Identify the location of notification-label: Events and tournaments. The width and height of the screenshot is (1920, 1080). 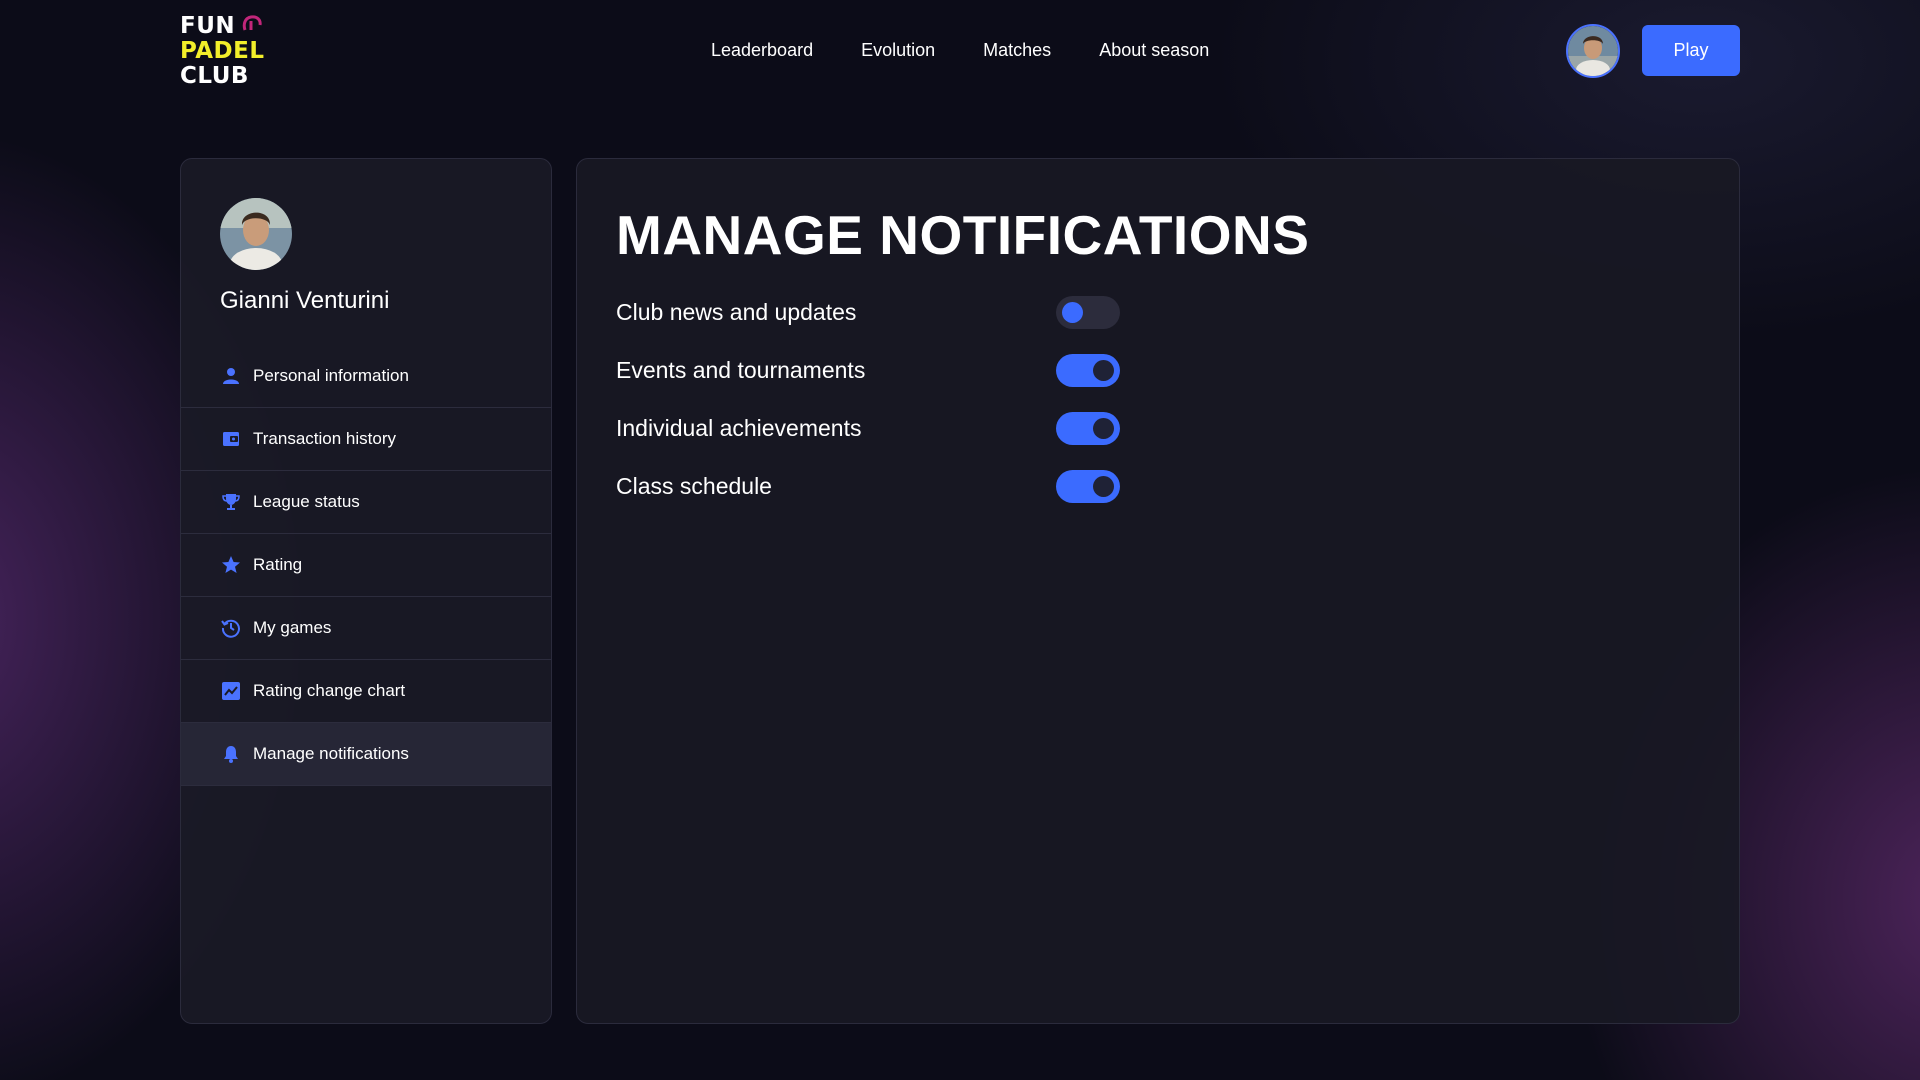
(741, 370).